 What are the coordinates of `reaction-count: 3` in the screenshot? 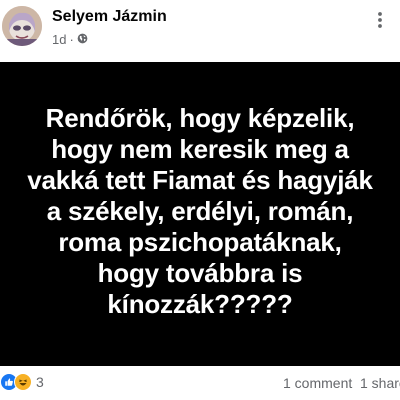 It's located at (40, 382).